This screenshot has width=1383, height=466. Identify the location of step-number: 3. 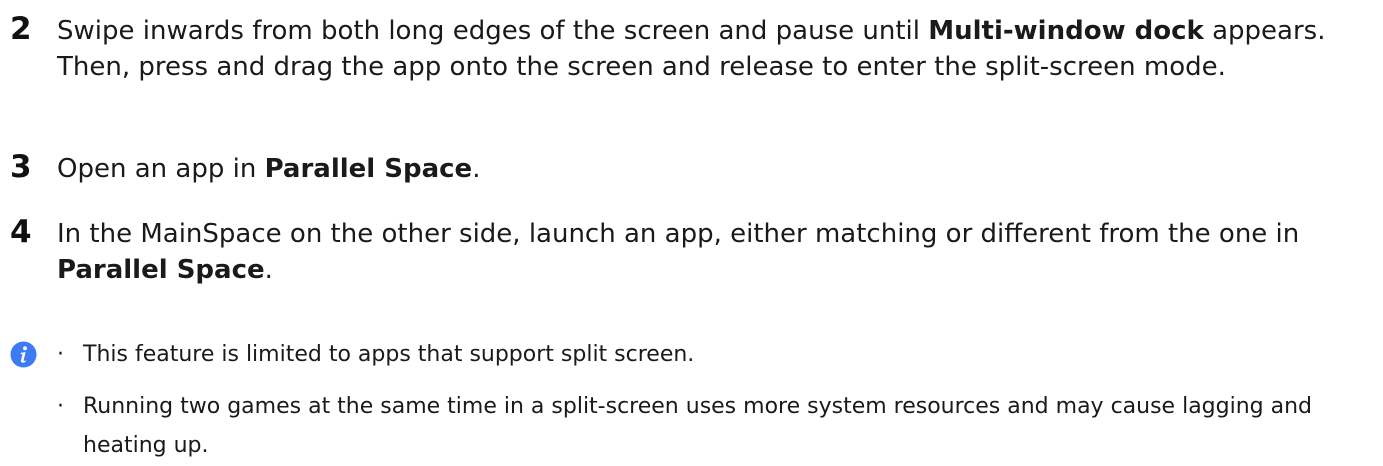
(21, 167).